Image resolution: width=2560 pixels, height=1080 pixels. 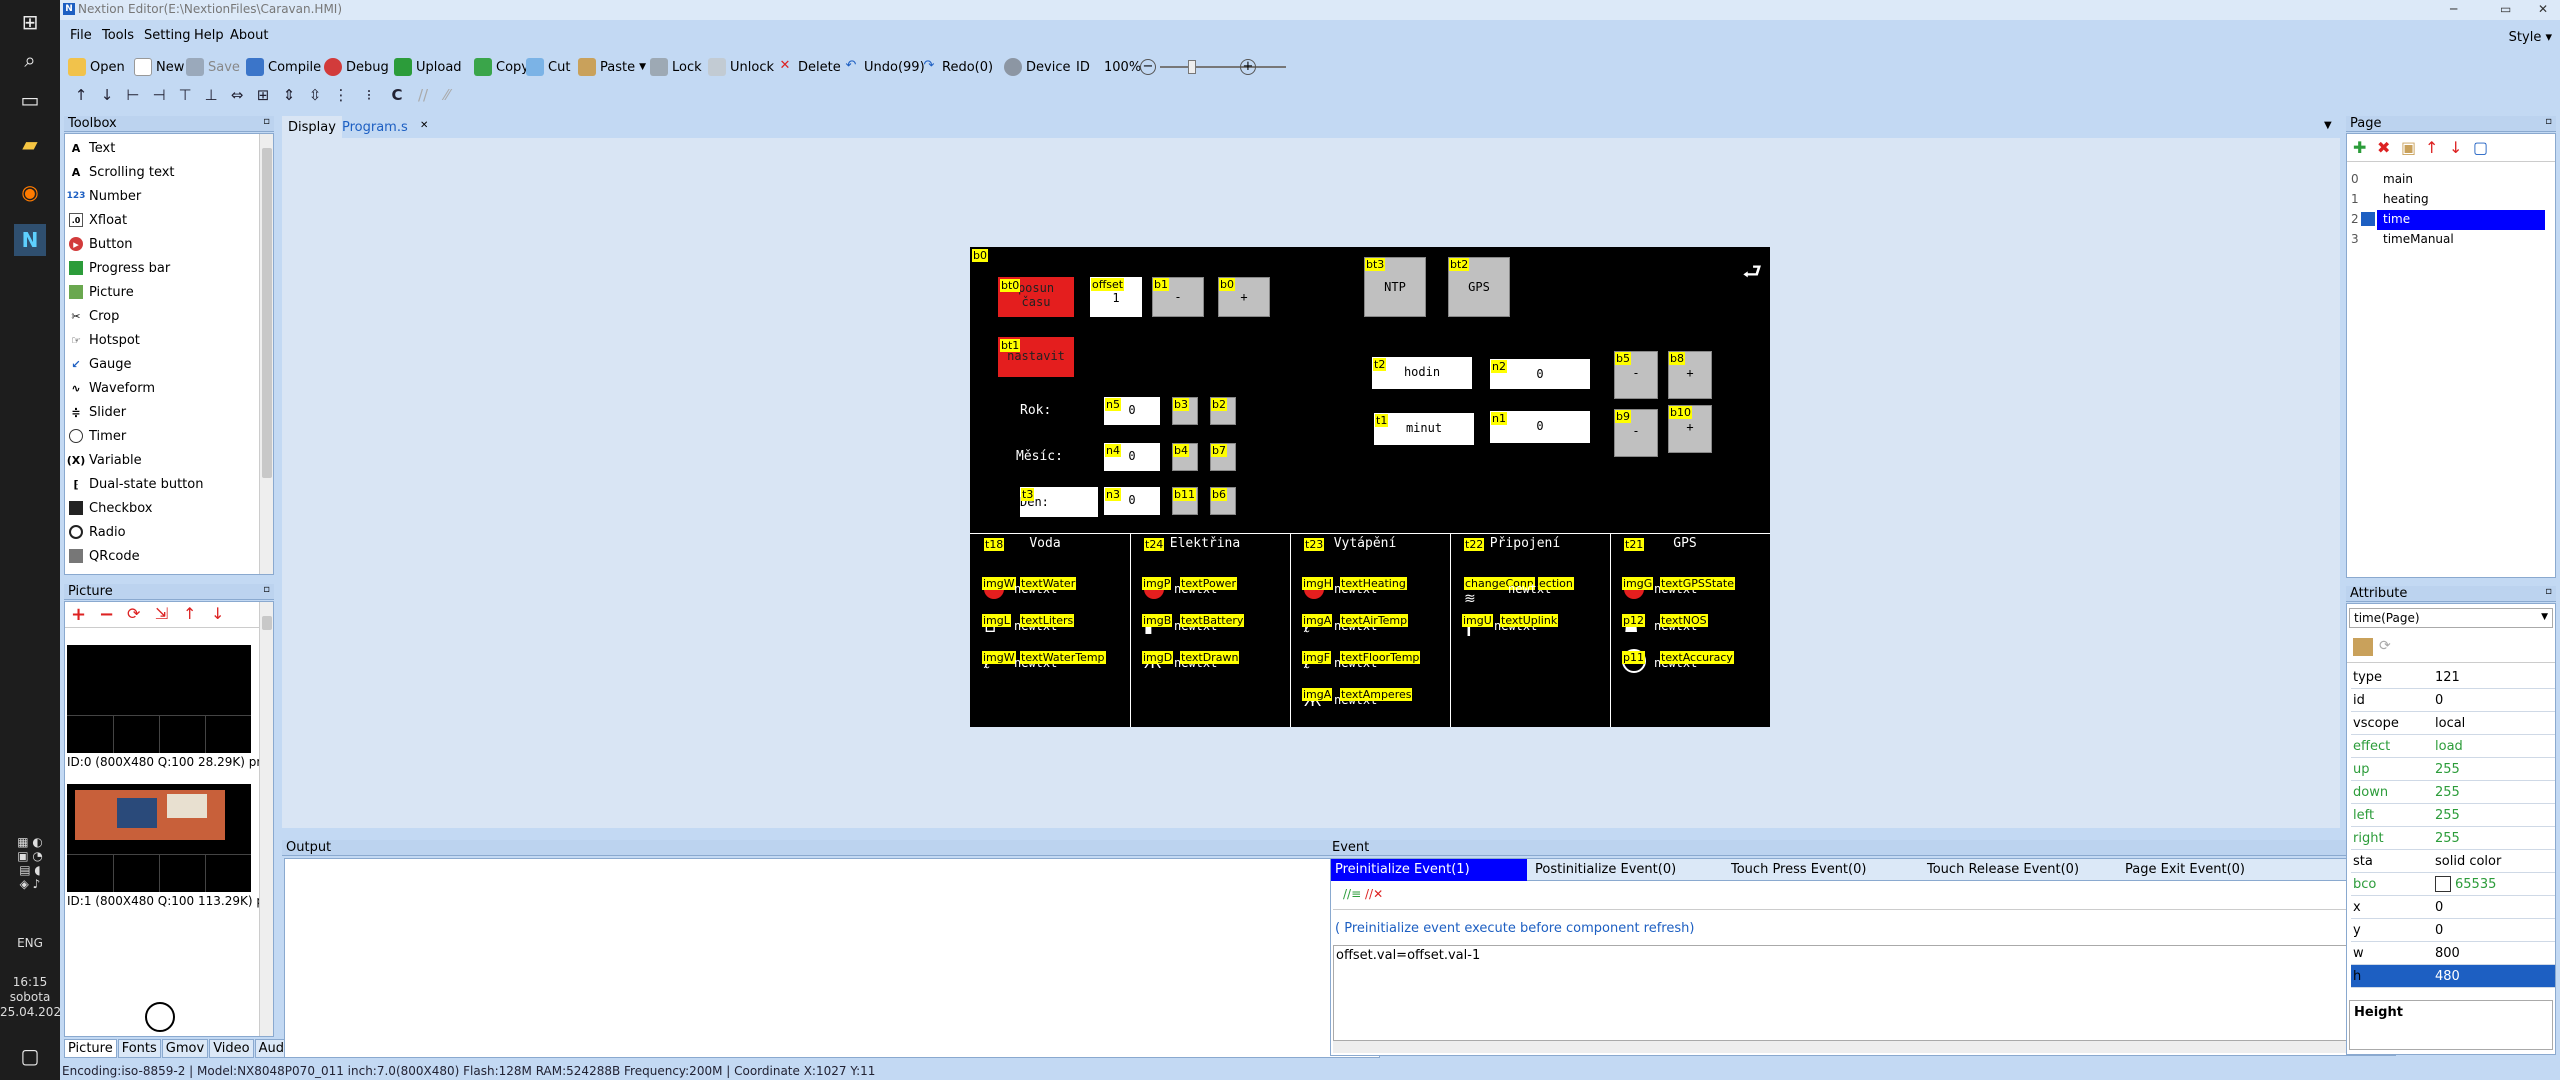 What do you see at coordinates (263, 97) in the screenshot?
I see `grid-icon: ⊞` at bounding box center [263, 97].